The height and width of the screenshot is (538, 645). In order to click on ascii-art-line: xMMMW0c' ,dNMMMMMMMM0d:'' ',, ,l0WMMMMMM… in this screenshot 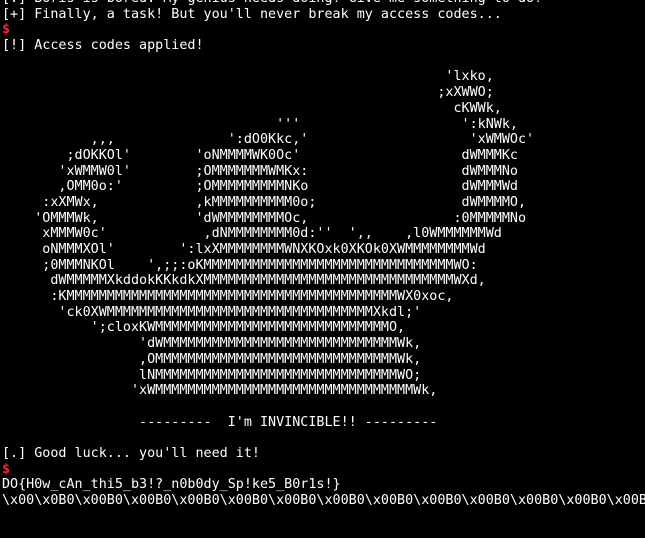, I will do `click(252, 234)`.